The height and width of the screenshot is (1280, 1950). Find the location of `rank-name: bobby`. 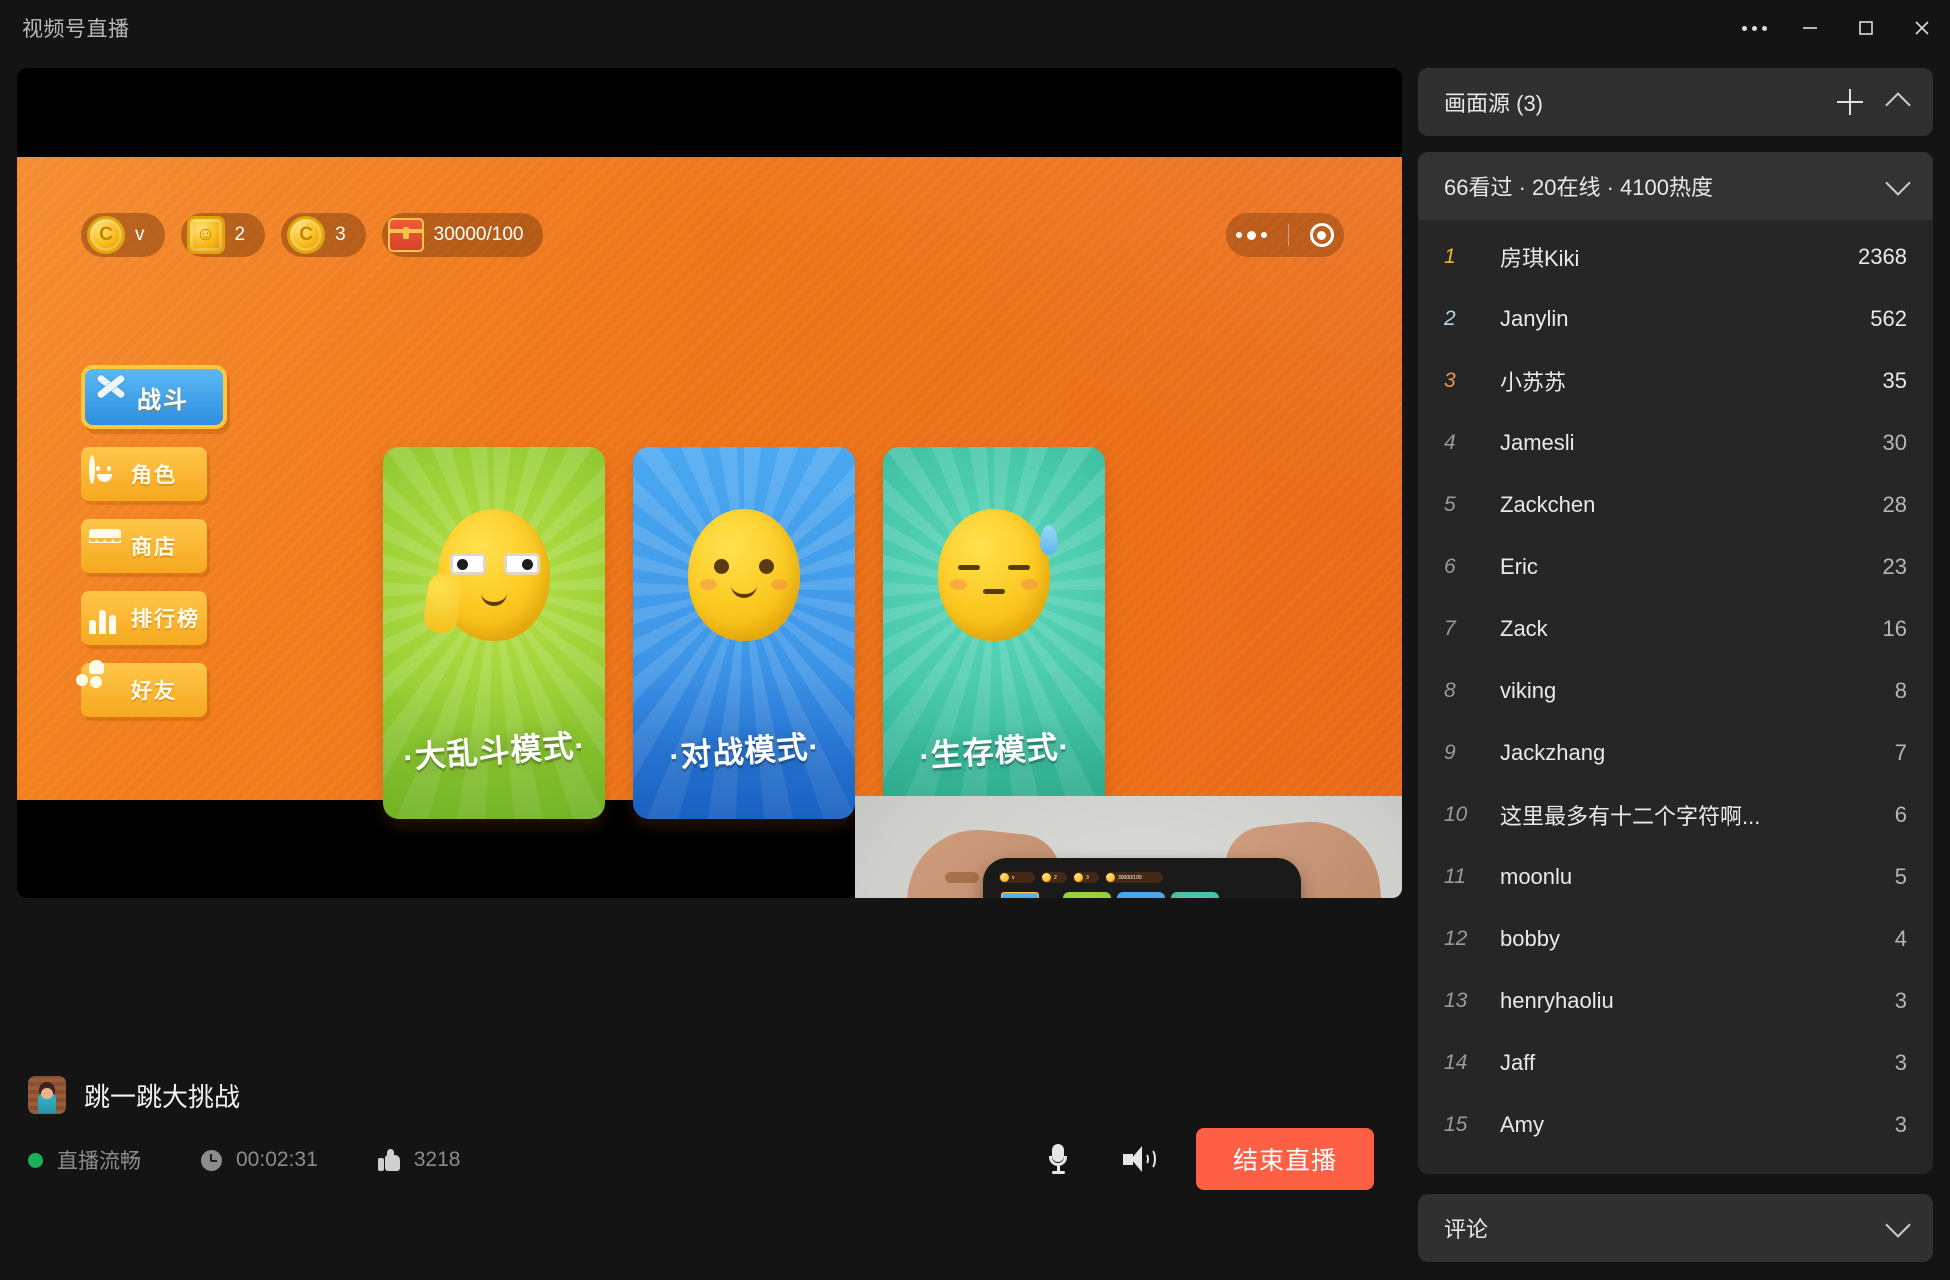

rank-name: bobby is located at coordinates (1530, 938).